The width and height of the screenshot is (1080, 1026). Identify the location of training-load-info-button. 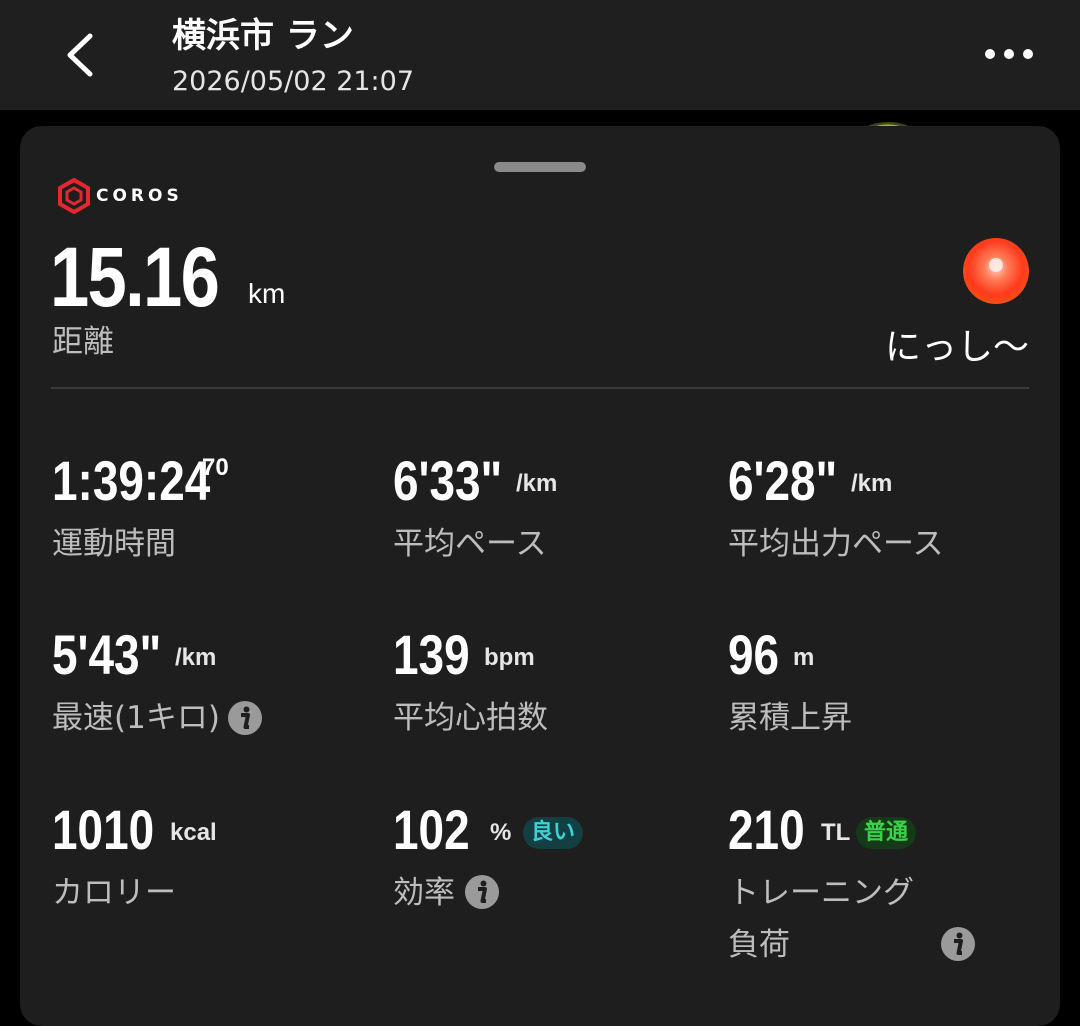
(958, 944).